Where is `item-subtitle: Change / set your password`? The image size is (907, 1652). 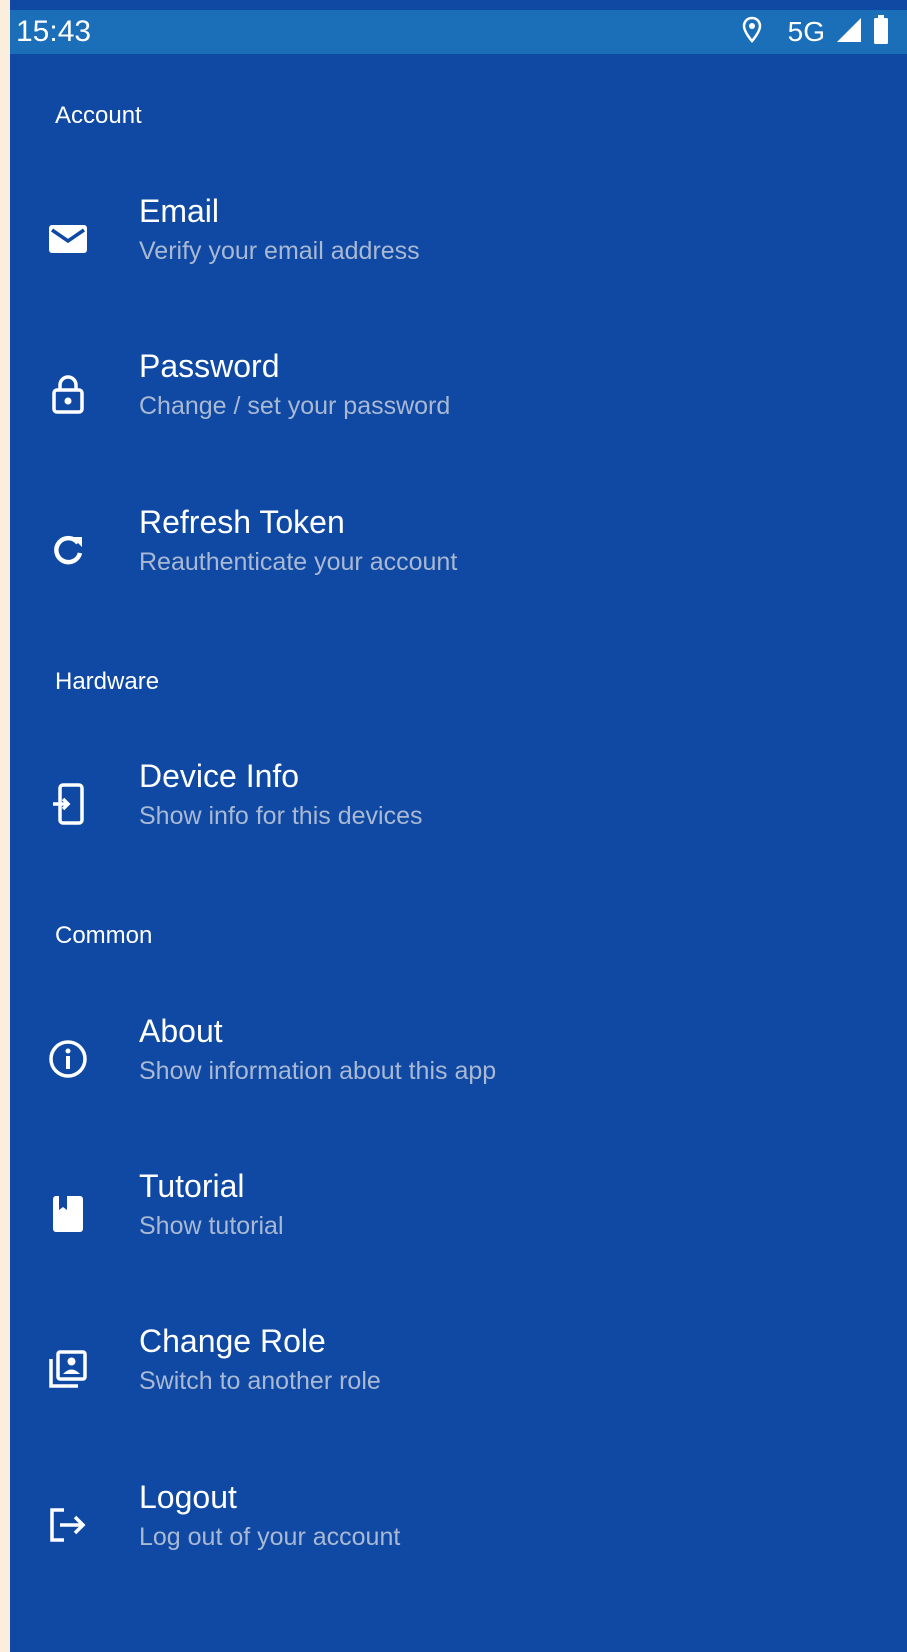 item-subtitle: Change / set your password is located at coordinates (295, 406).